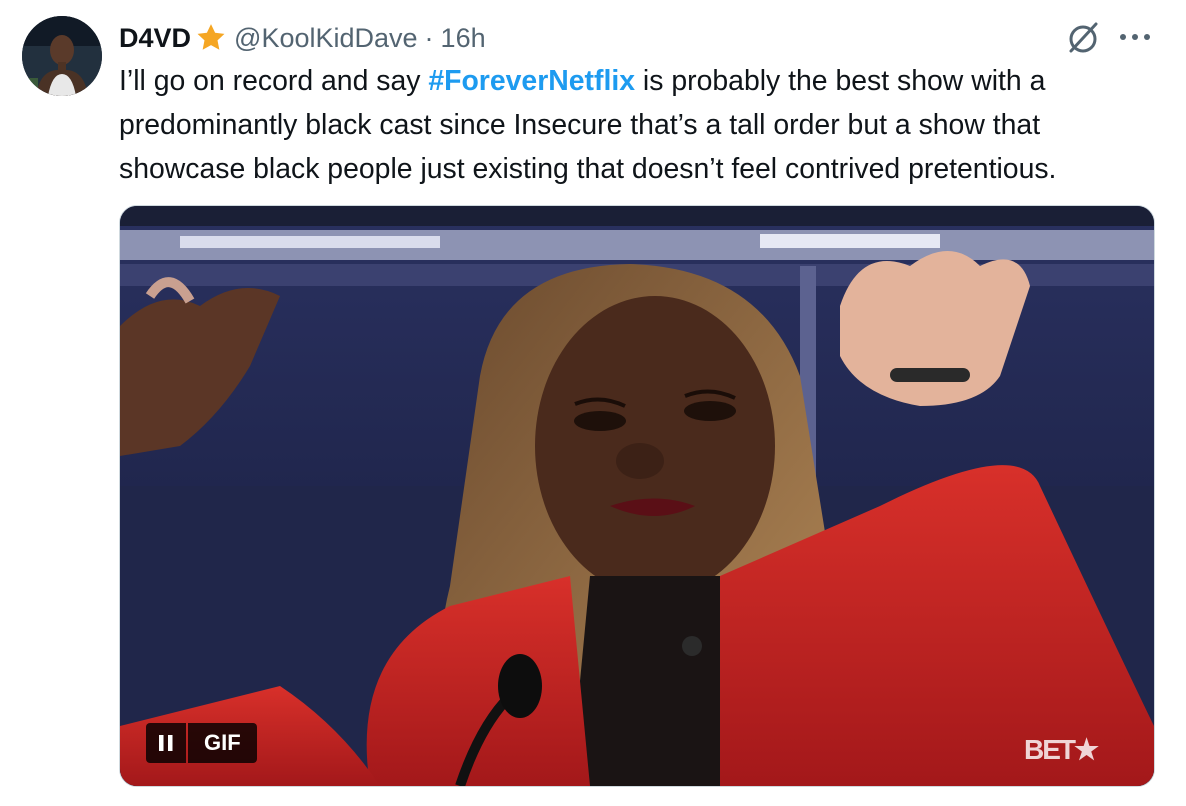 The height and width of the screenshot is (806, 1186). I want to click on tweet-text-segment: is probably the best show with a, so click(840, 81).